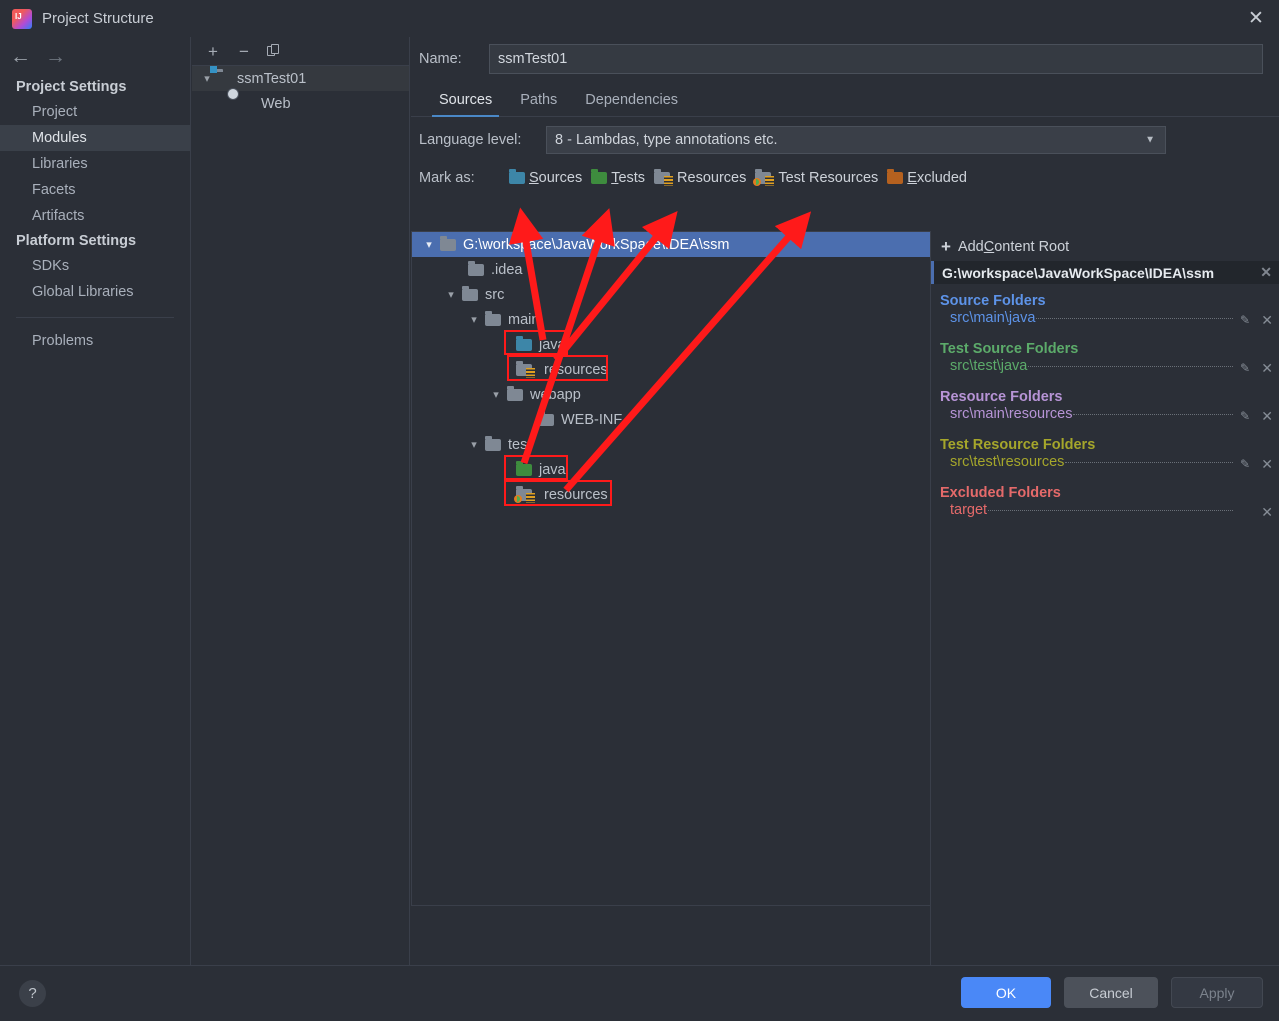 This screenshot has width=1279, height=1021. I want to click on tree-row-main: ▾ main, so click(671, 319).